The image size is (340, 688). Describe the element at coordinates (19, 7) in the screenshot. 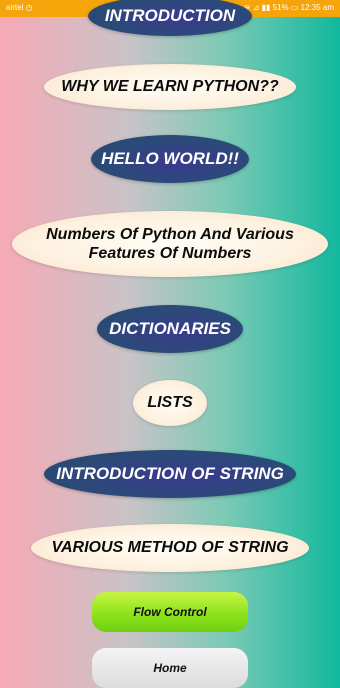

I see `status-bar-carrier: airtel ◷` at that location.